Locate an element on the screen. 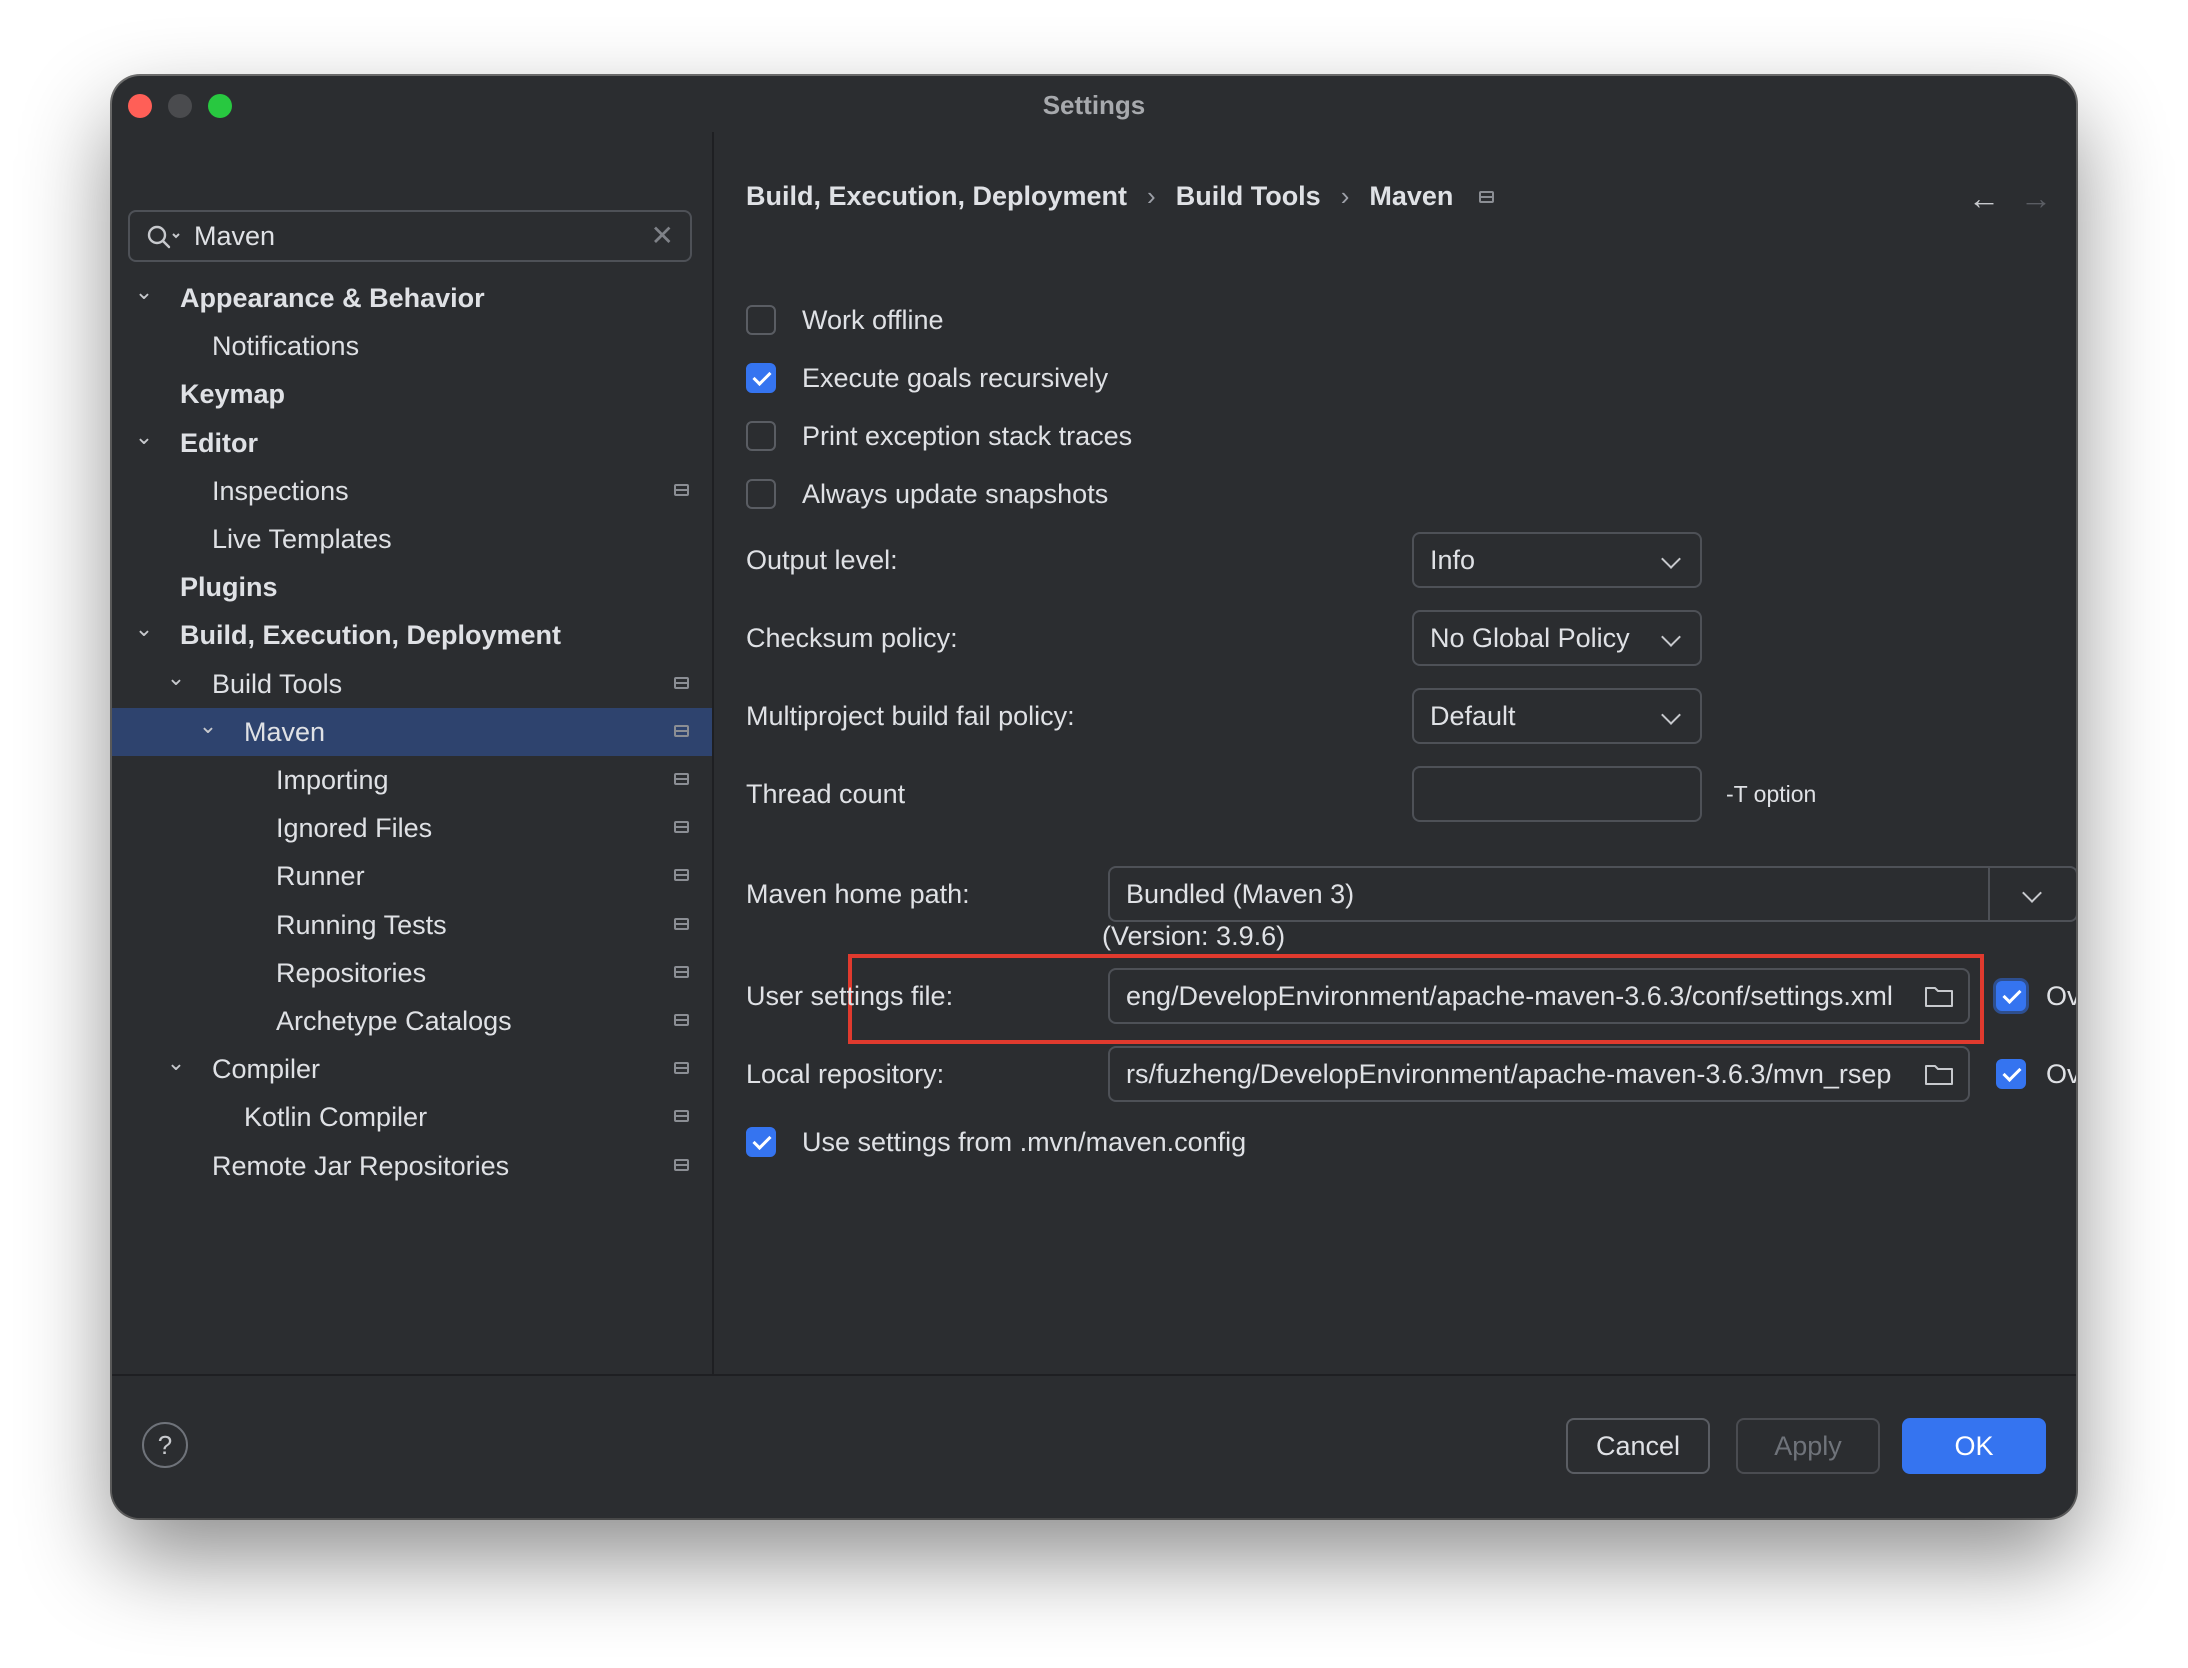 The width and height of the screenshot is (2188, 1668). cancel-button: Cancel is located at coordinates (1638, 1446).